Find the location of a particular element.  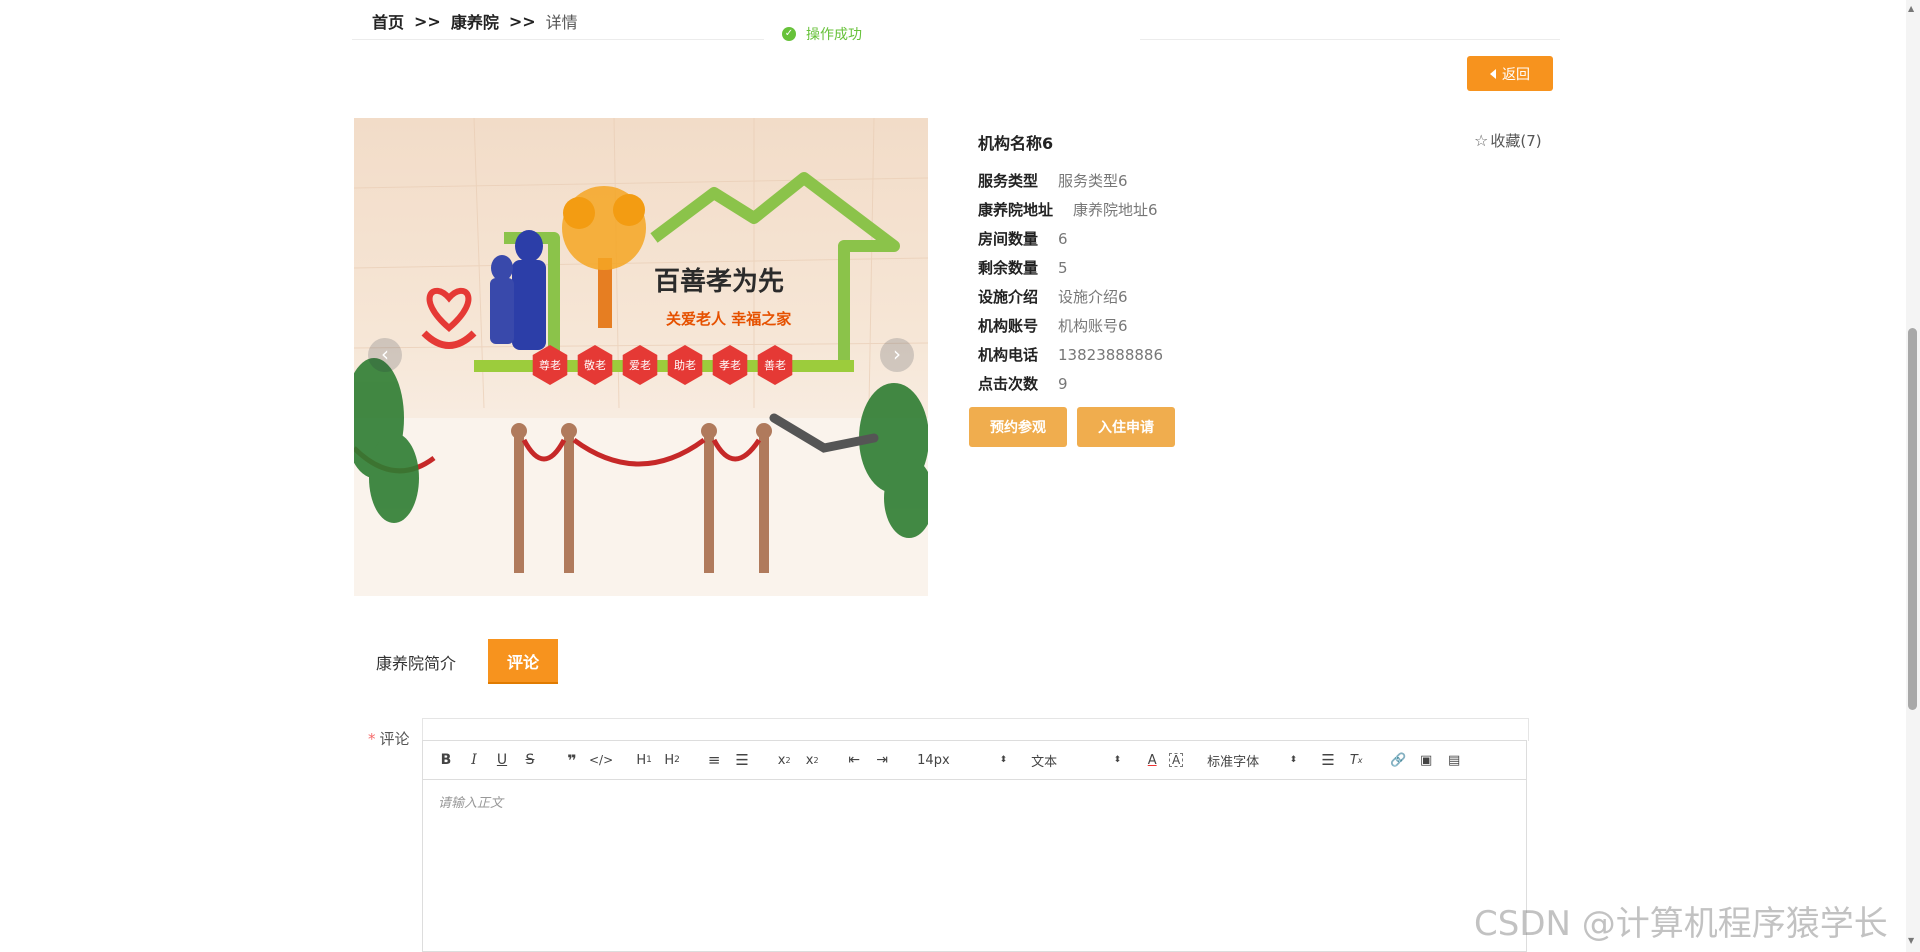

detail-row: 机构账号 机构账号6 is located at coordinates (1070, 325).